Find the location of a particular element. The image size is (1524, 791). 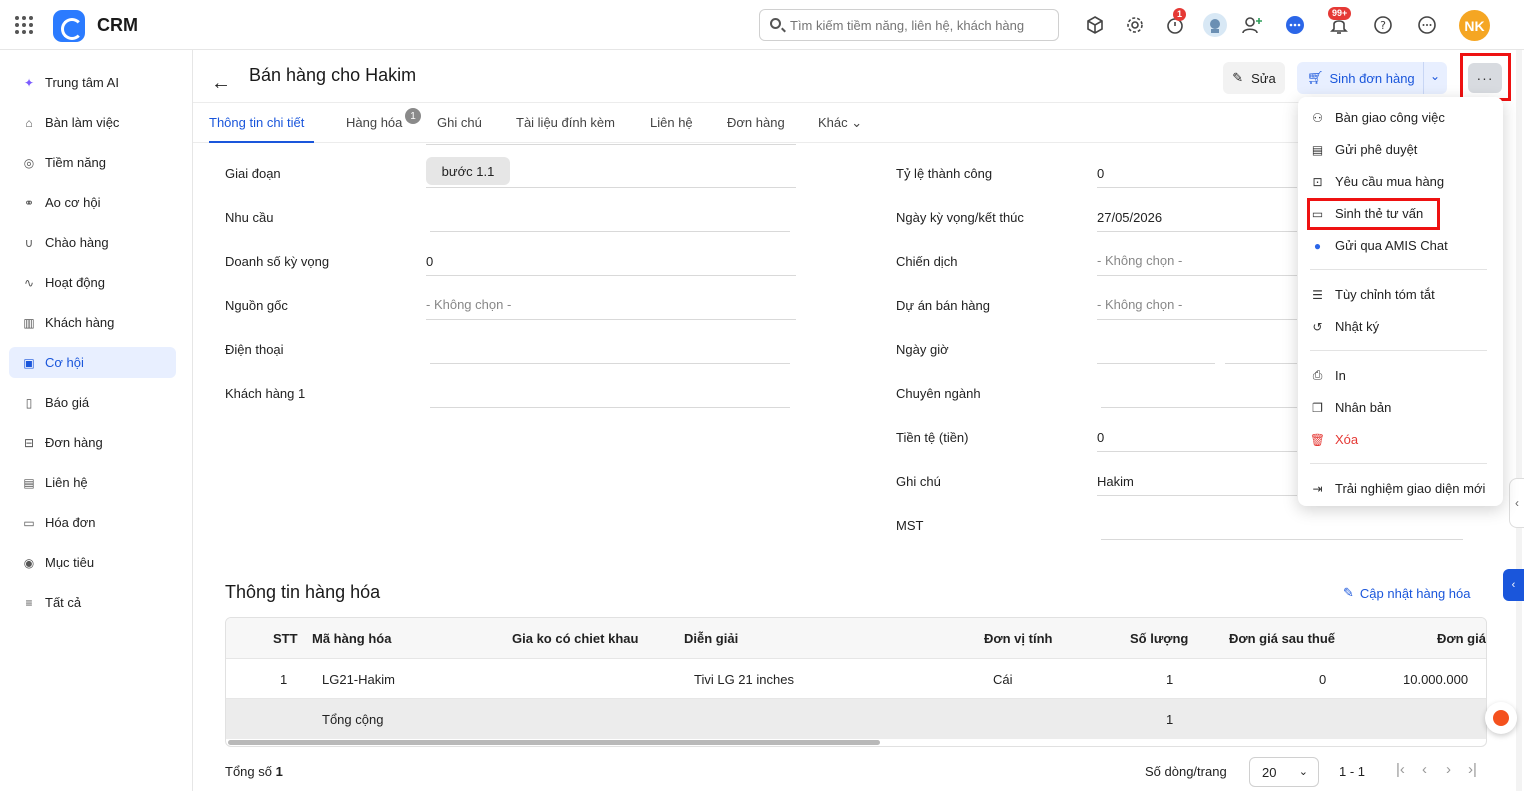

field-label-note: Ghi chú is located at coordinates (918, 481).